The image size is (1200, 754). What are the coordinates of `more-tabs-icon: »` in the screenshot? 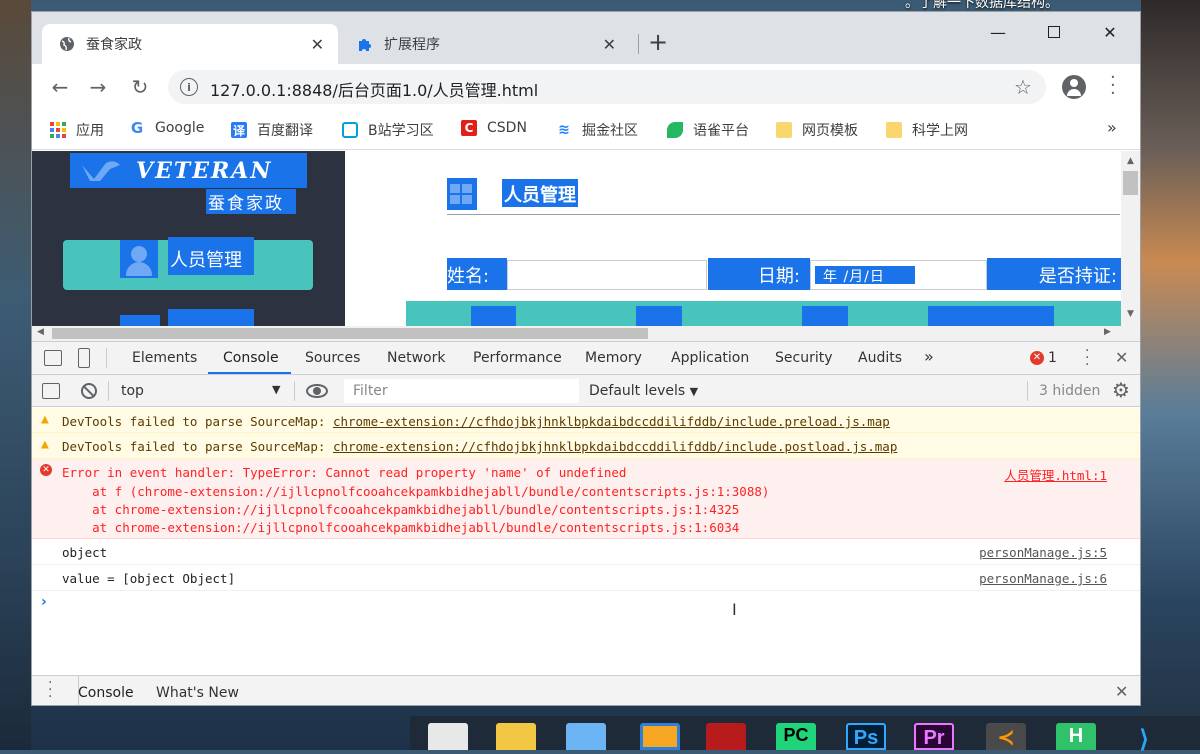 It's located at (929, 356).